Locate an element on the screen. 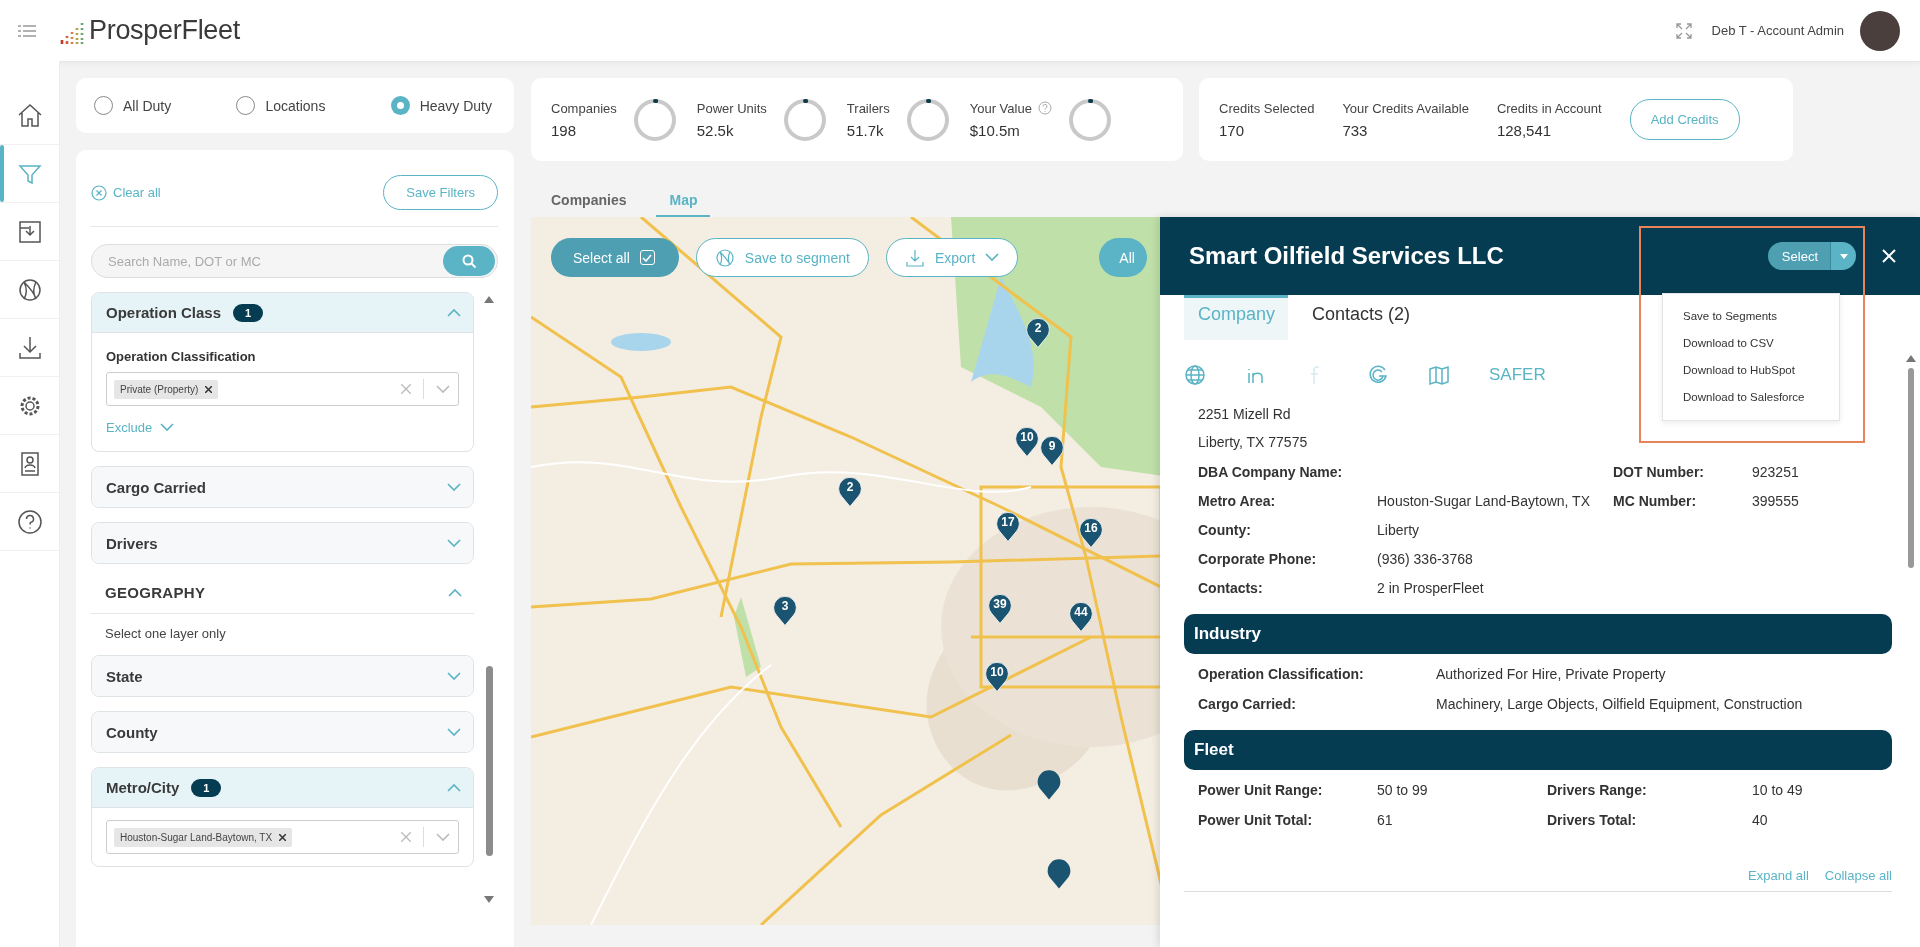  map-pin: 17 is located at coordinates (1008, 526).